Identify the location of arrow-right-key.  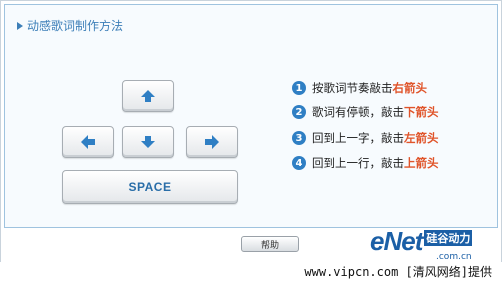
(212, 142).